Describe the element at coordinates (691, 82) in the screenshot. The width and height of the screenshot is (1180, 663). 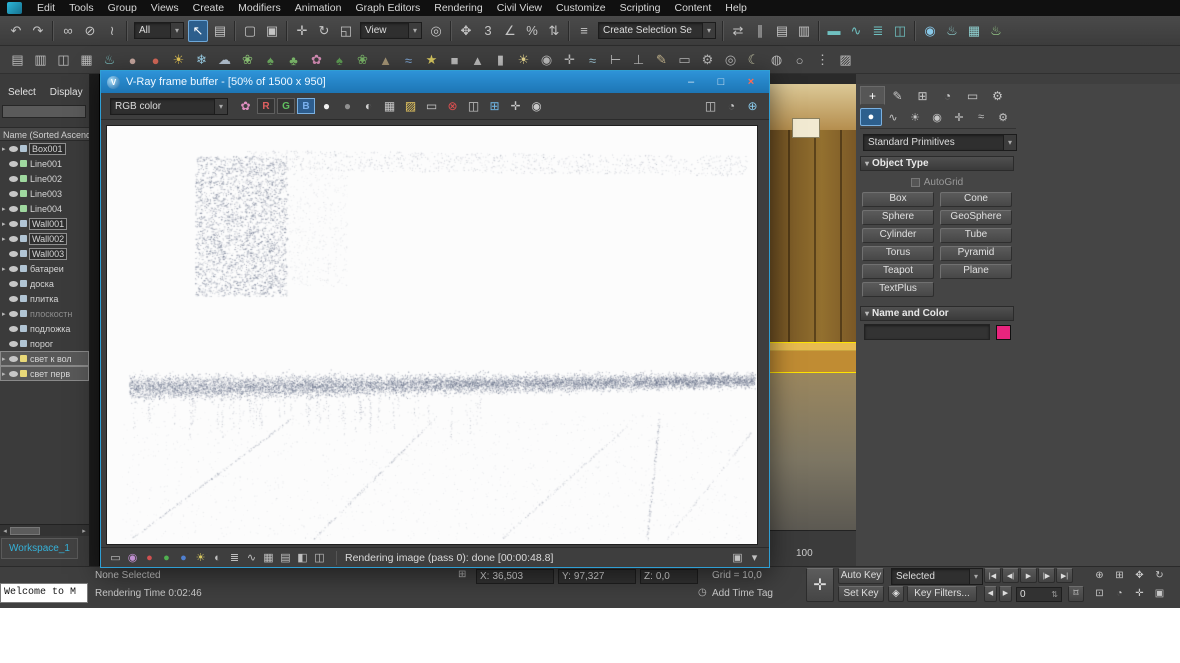
I see `minimize-button: –` at that location.